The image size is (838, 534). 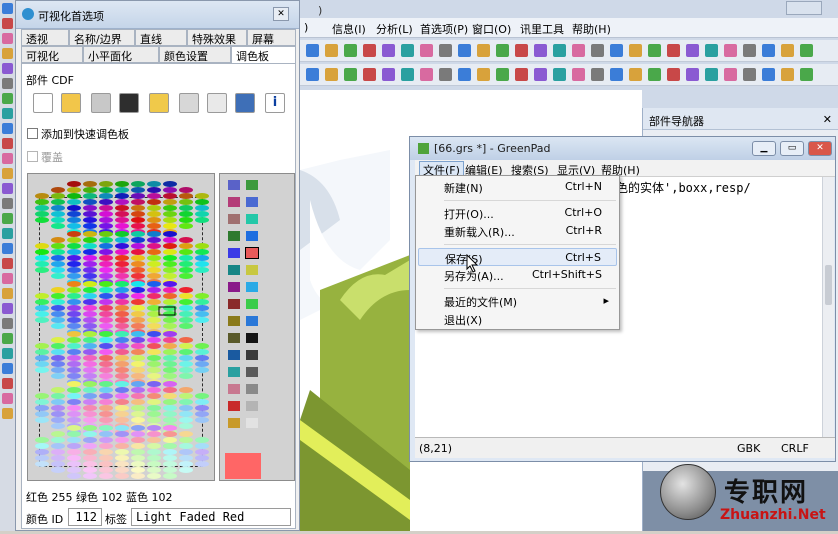 What do you see at coordinates (85, 517) in the screenshot?
I see `color-id-field: 112` at bounding box center [85, 517].